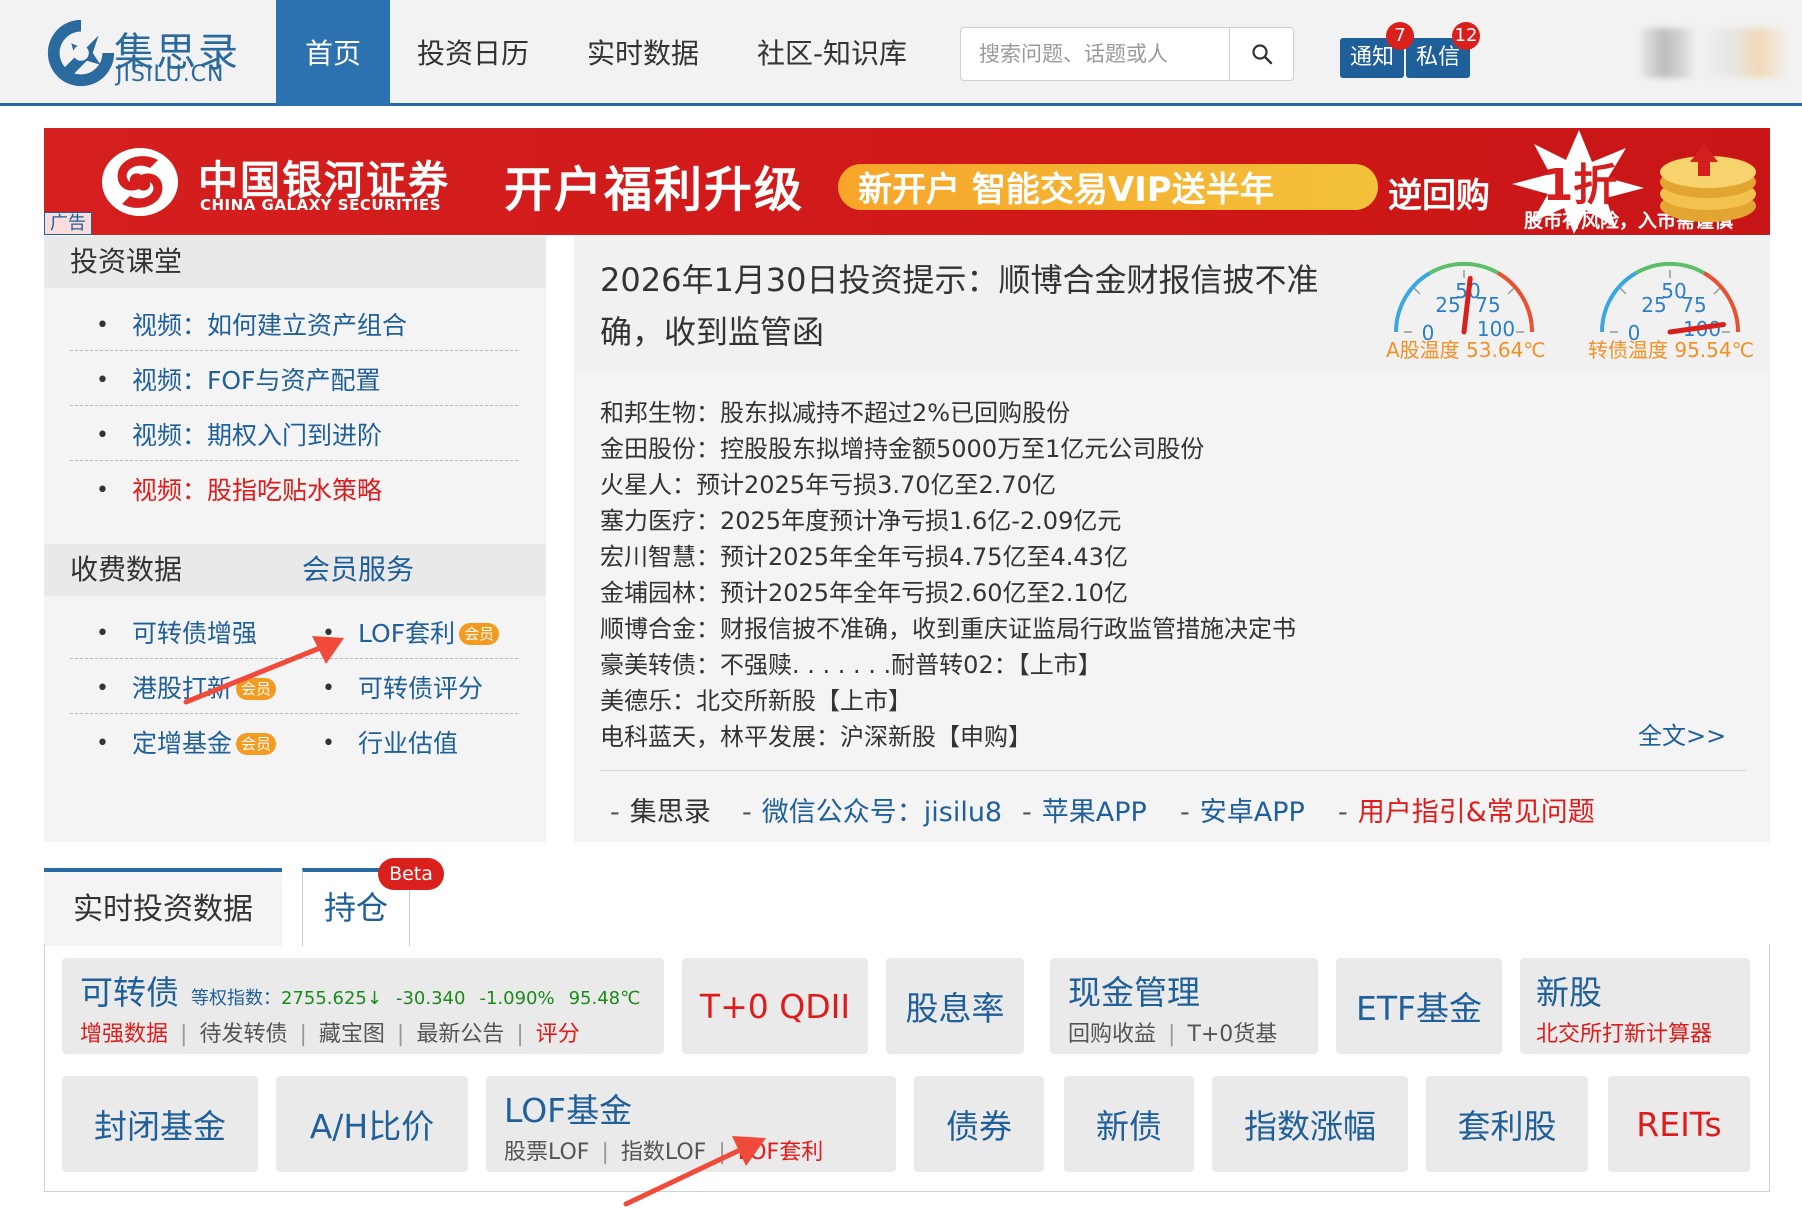 The image size is (1802, 1210). Describe the element at coordinates (1419, 1006) in the screenshot. I see `tile-etf-fund: ETF基金` at that location.